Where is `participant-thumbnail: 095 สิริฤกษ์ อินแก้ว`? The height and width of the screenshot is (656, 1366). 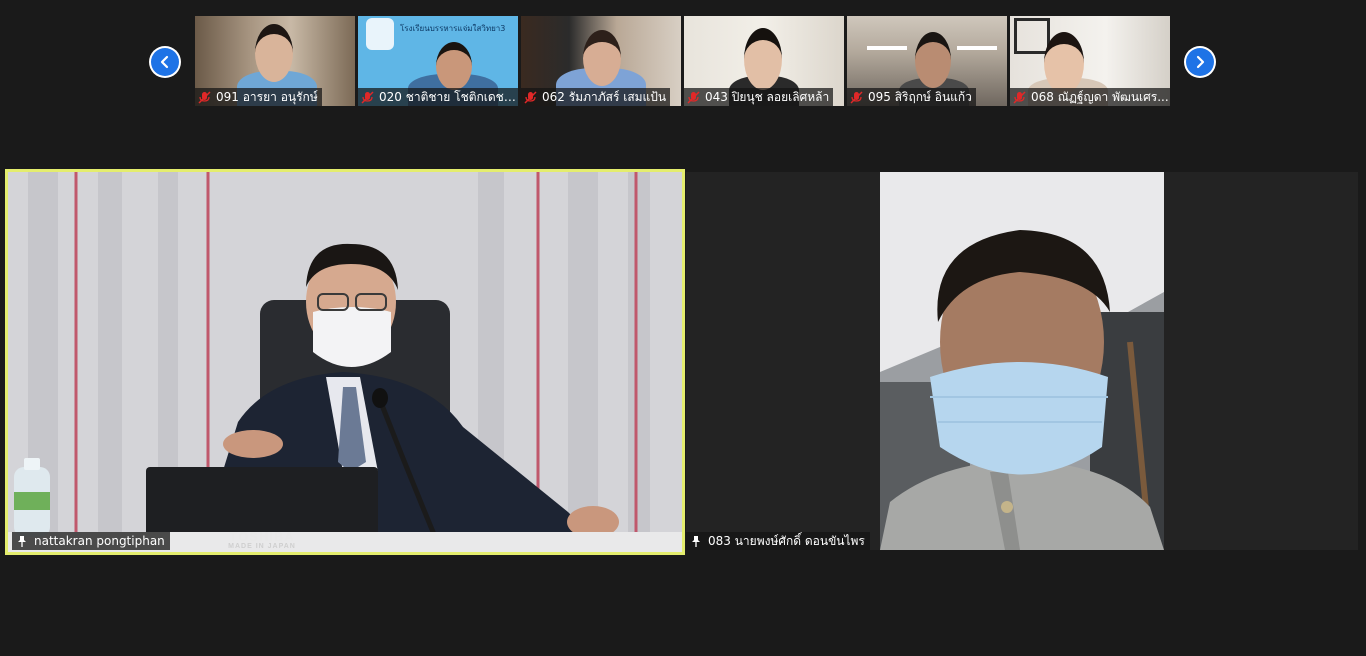 participant-thumbnail: 095 สิริฤกษ์ อินแก้ว is located at coordinates (927, 61).